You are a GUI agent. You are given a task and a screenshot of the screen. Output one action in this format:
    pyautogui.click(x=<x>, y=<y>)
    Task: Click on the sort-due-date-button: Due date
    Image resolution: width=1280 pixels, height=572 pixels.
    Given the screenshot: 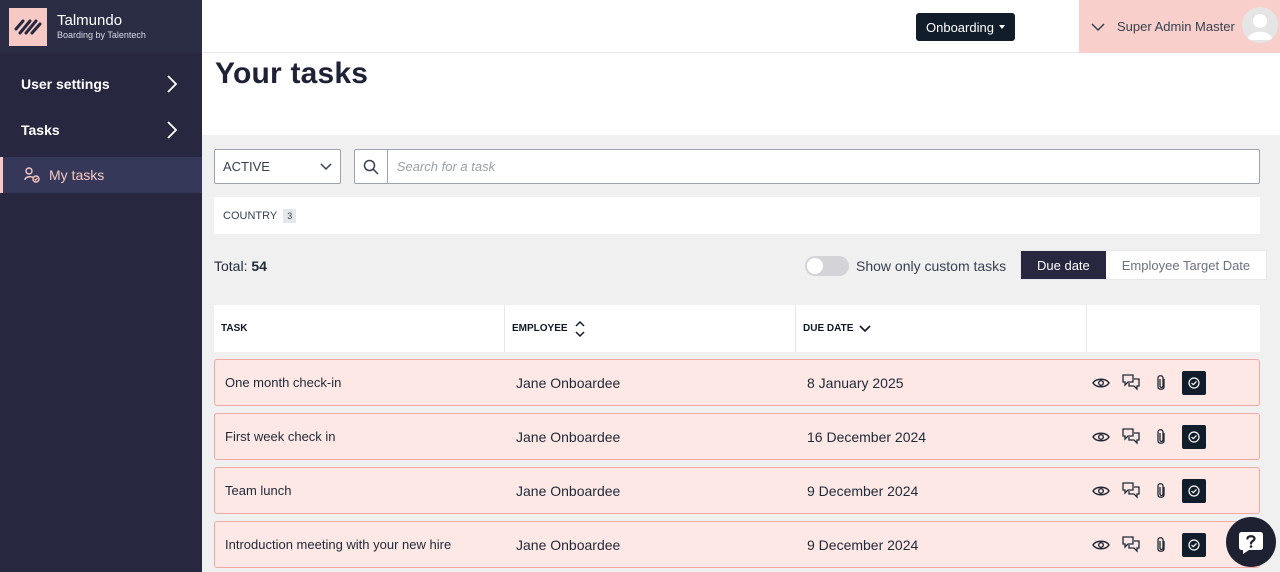 What is the action you would take?
    pyautogui.click(x=1063, y=265)
    